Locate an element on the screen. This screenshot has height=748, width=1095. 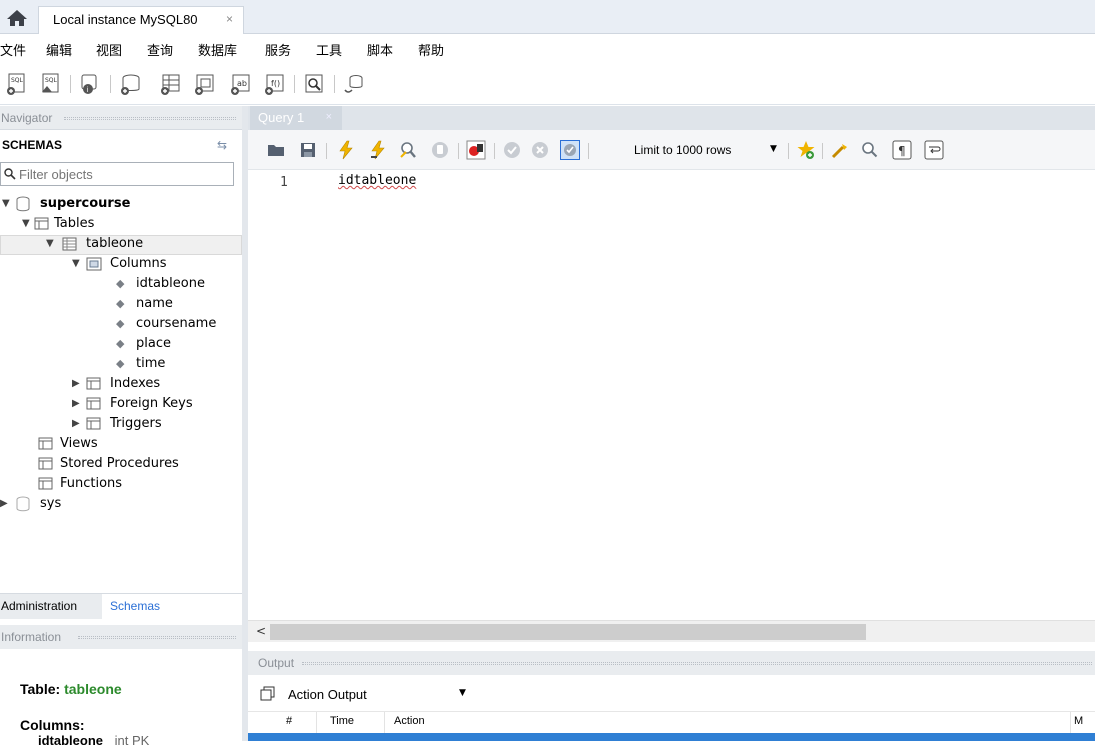
filter-objects-input is located at coordinates (124, 174).